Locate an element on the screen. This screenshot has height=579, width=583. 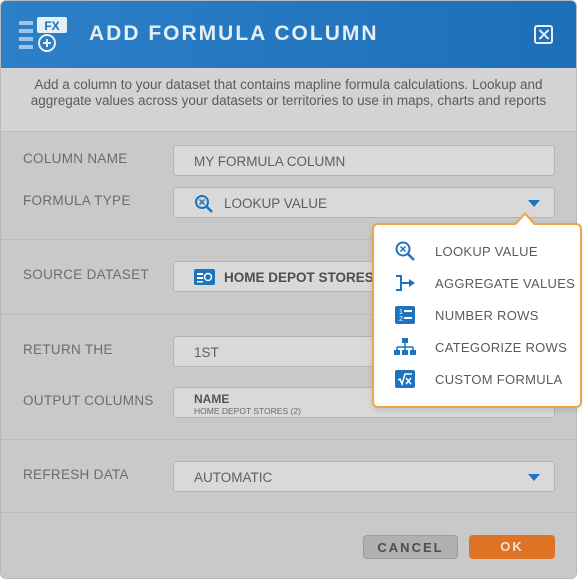
menu-item-label: CATEGORIZE ROWS is located at coordinates (501, 347).